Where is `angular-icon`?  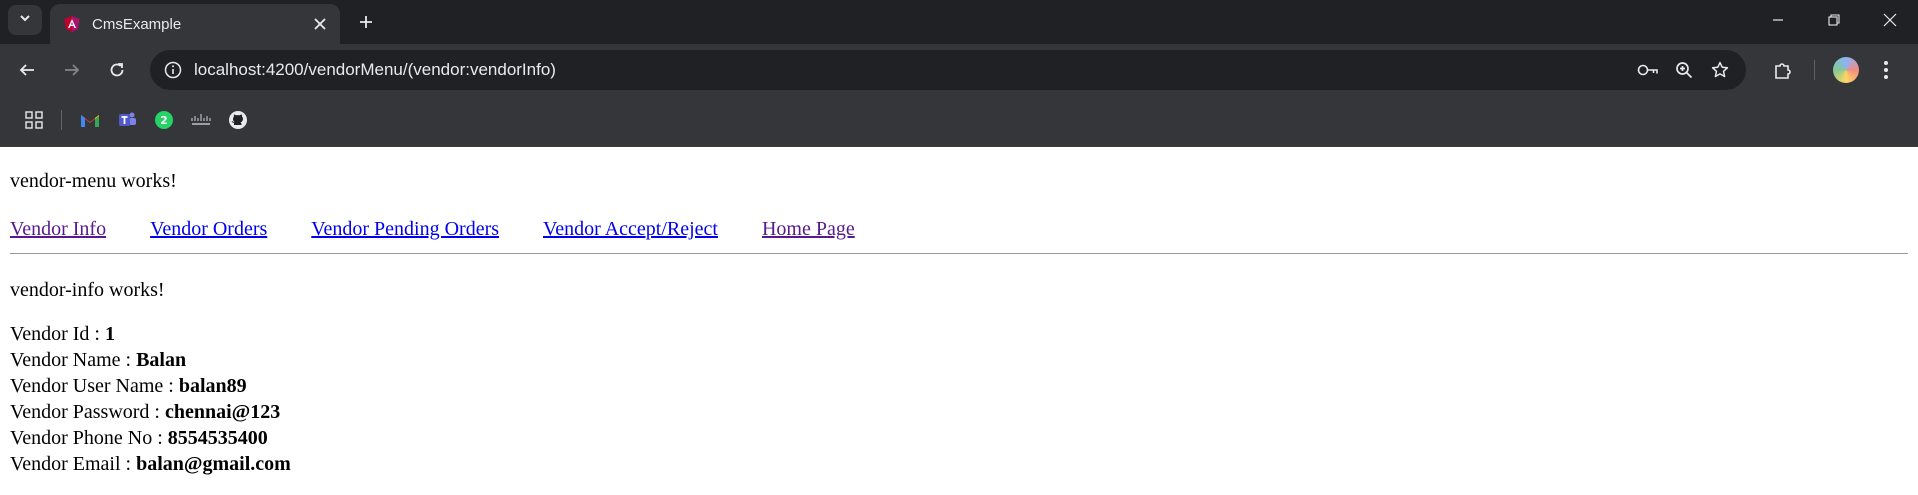 angular-icon is located at coordinates (72, 24).